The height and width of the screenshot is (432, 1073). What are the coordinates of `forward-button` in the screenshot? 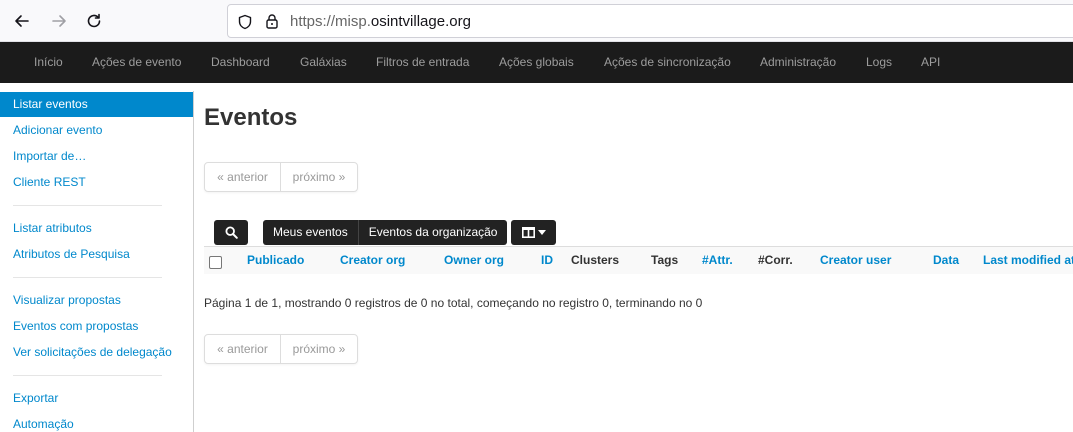 It's located at (59, 21).